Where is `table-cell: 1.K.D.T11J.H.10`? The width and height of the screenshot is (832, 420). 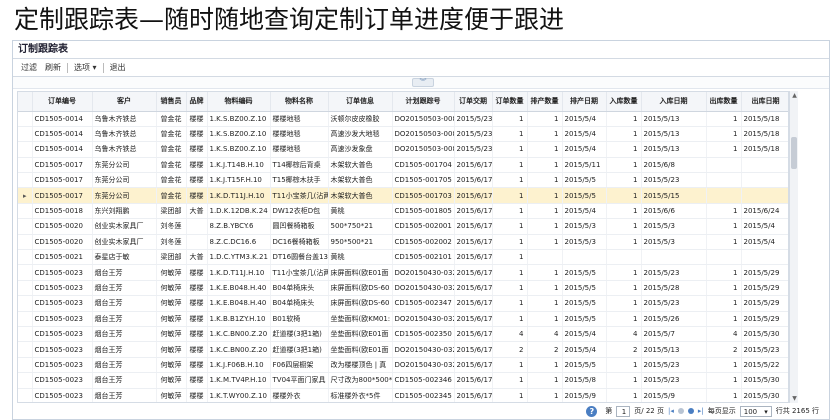
table-cell: 1.K.D.T11J.H.10 is located at coordinates (239, 272).